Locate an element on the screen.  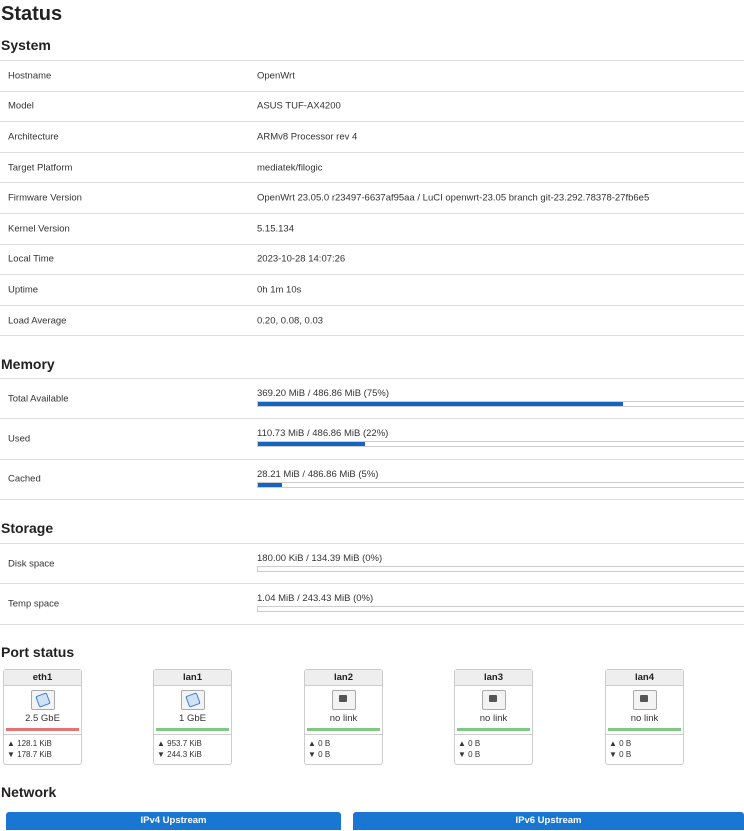
system-row-target-platform: Target Platform mediatek/filogic is located at coordinates (372, 168).